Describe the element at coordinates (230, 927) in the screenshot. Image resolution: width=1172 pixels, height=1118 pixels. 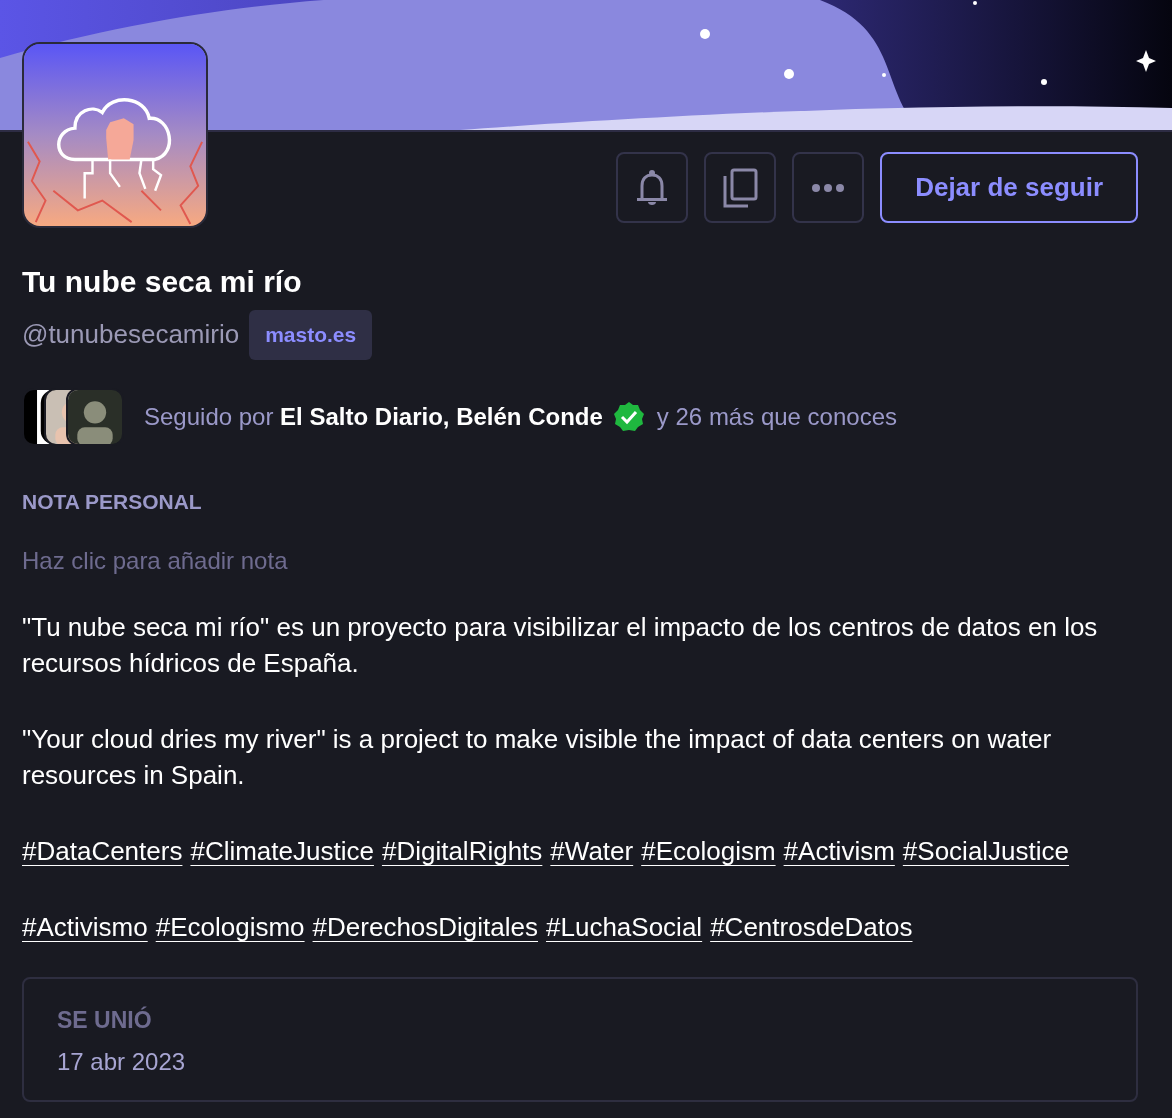
I see `hashtag-link: #Ecologismo` at that location.